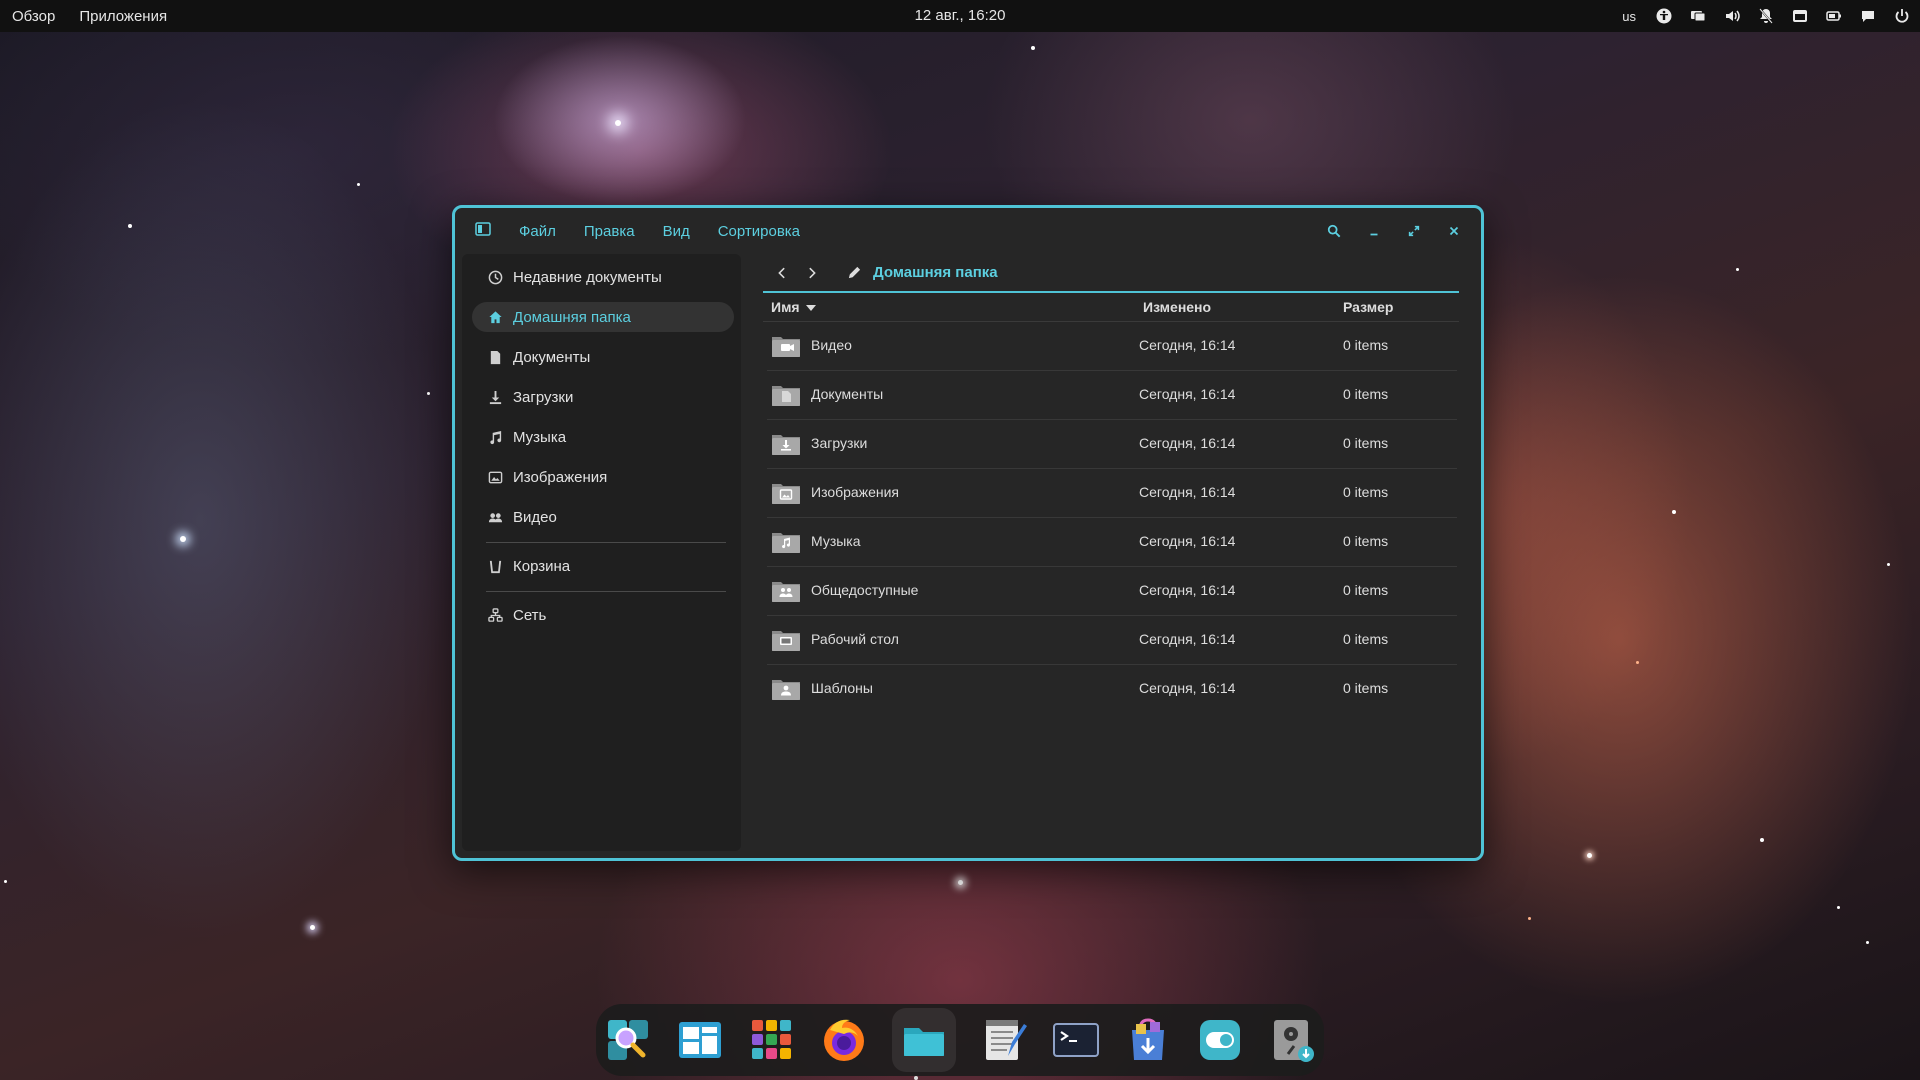 The image size is (1920, 1080). I want to click on sidebar-item-label: Корзина, so click(542, 566).